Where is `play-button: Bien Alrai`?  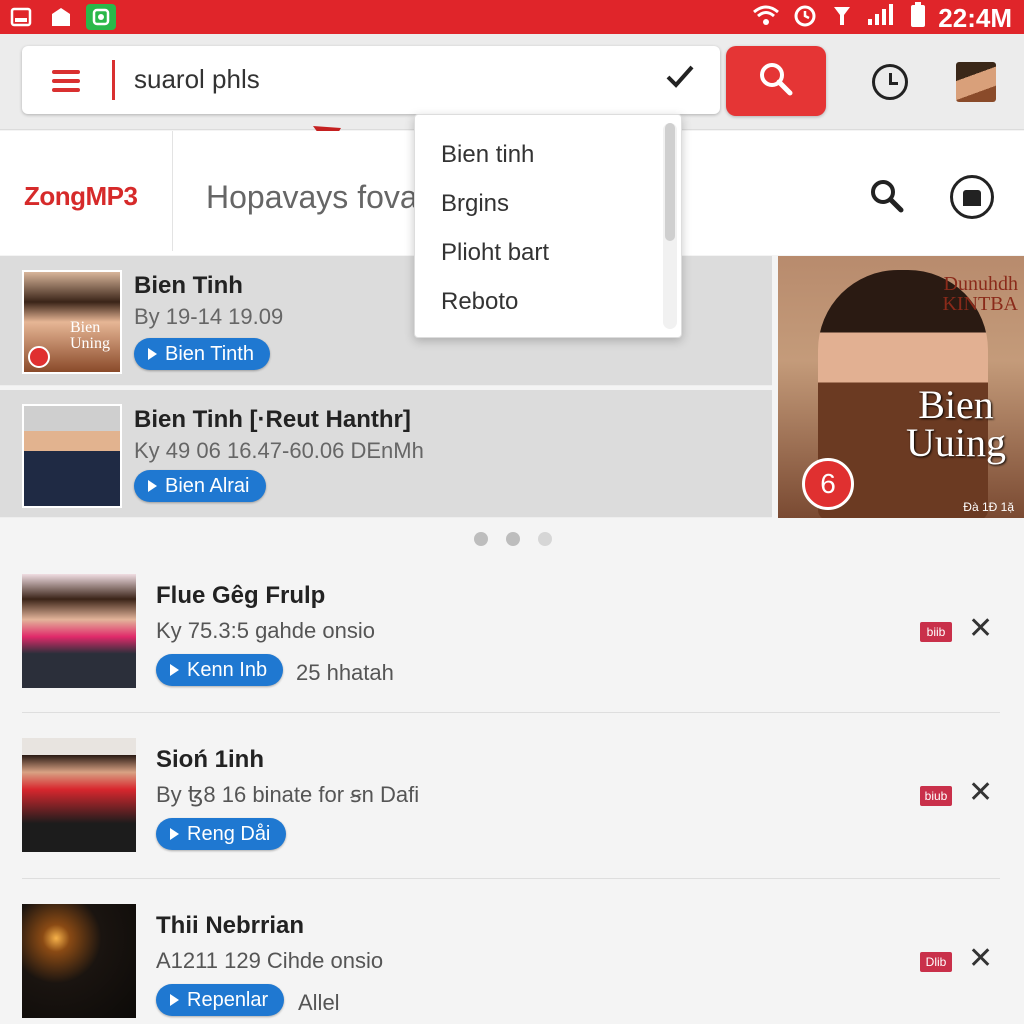 play-button: Bien Alrai is located at coordinates (200, 486).